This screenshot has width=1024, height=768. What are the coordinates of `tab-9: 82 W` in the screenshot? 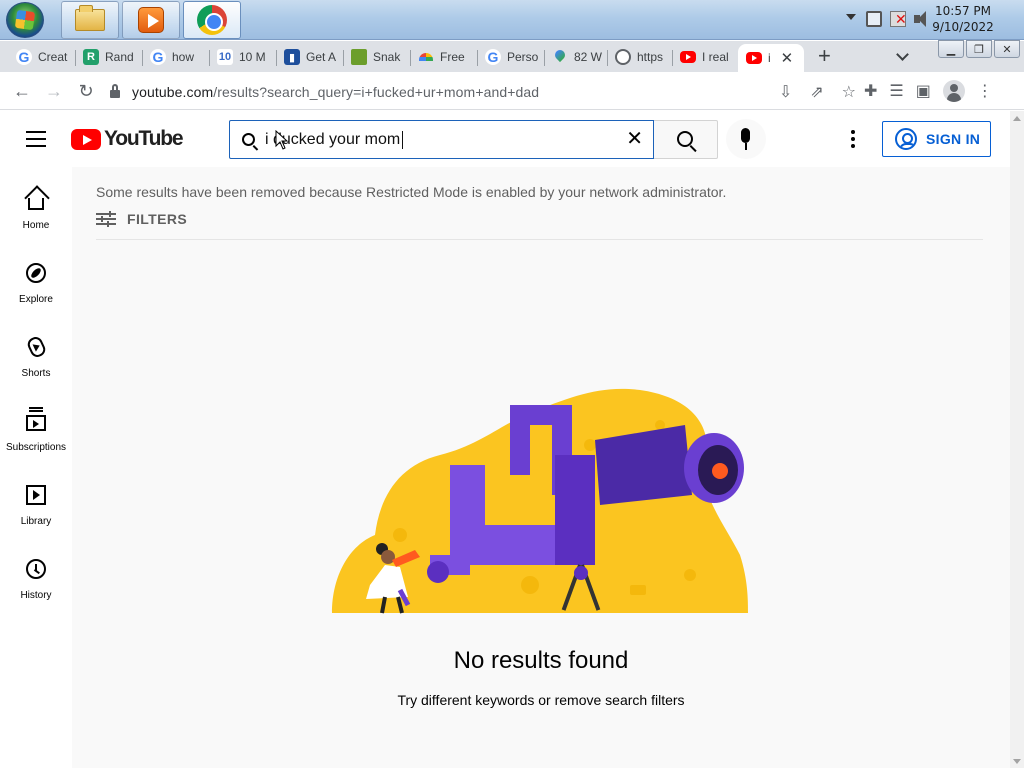 It's located at (577, 57).